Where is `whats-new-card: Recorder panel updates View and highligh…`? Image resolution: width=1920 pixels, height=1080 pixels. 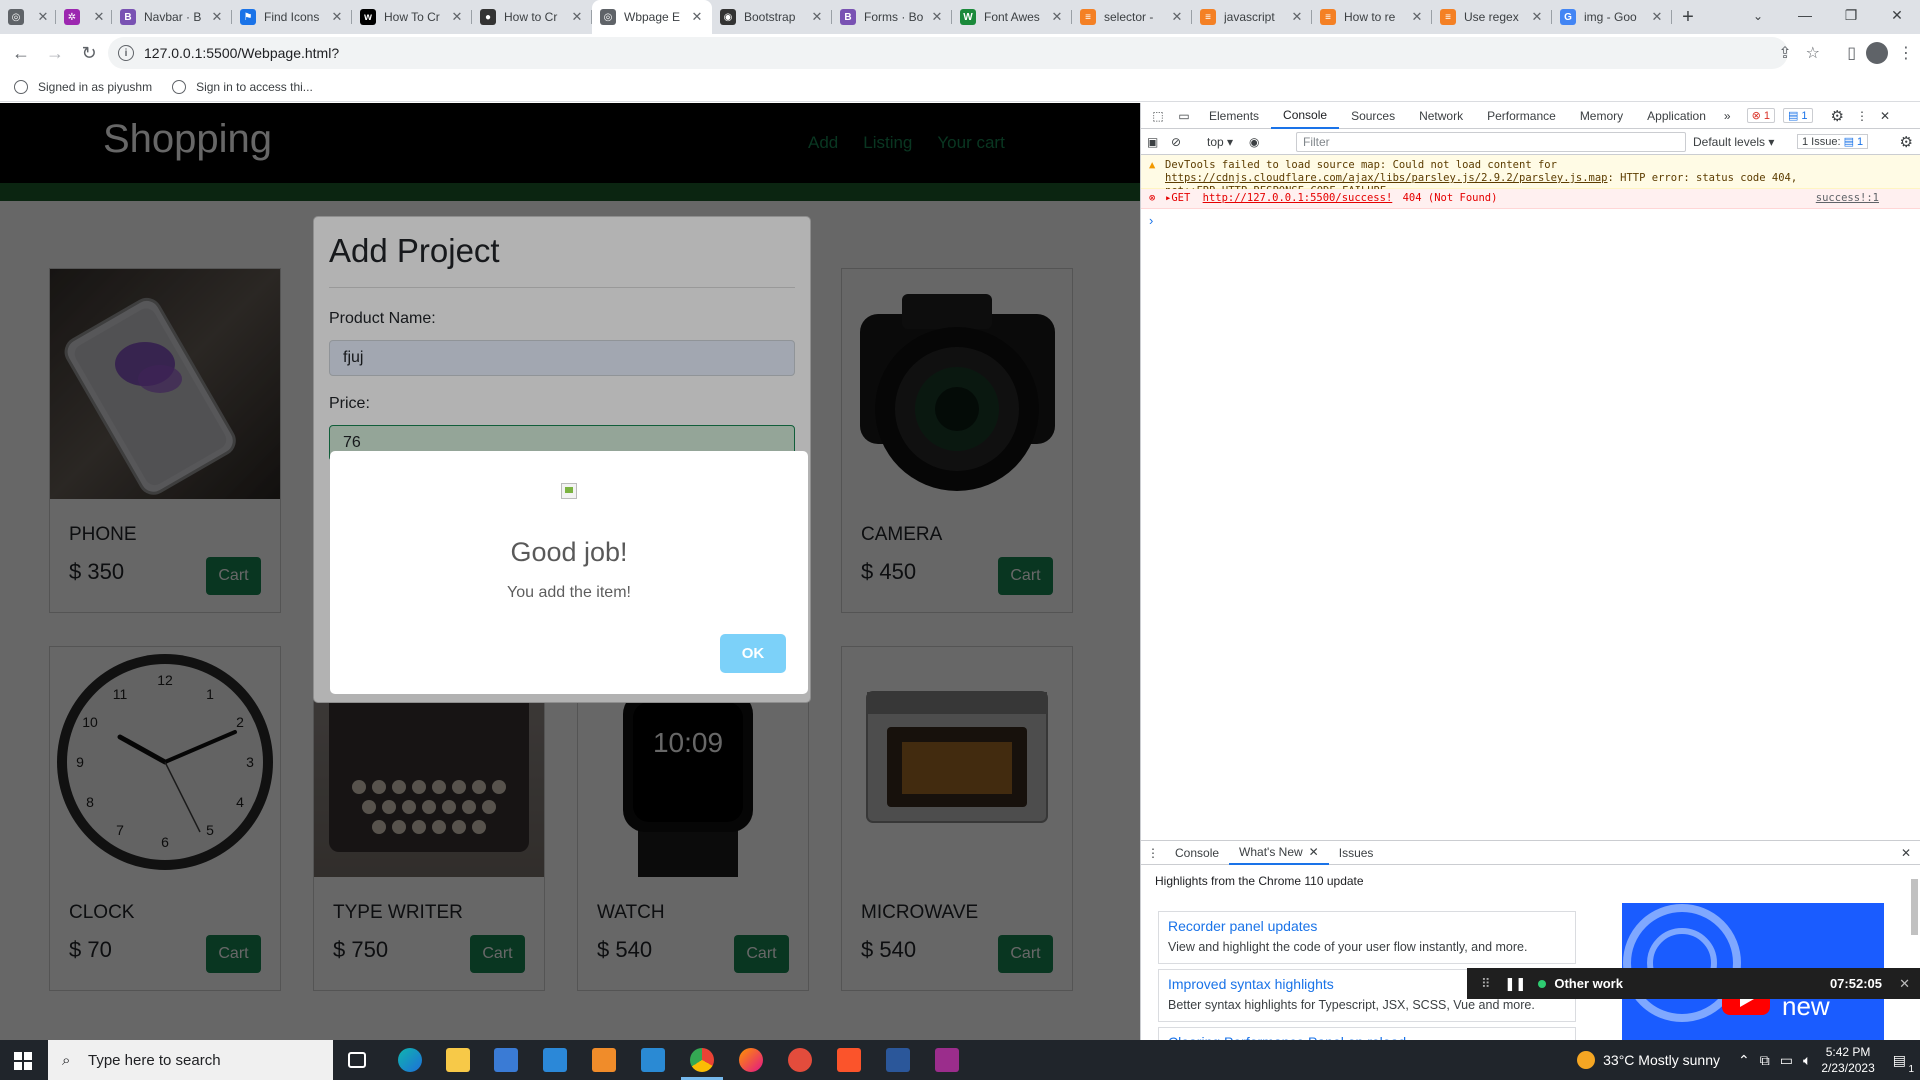
whats-new-card: Recorder panel updates View and highligh… is located at coordinates (1367, 937).